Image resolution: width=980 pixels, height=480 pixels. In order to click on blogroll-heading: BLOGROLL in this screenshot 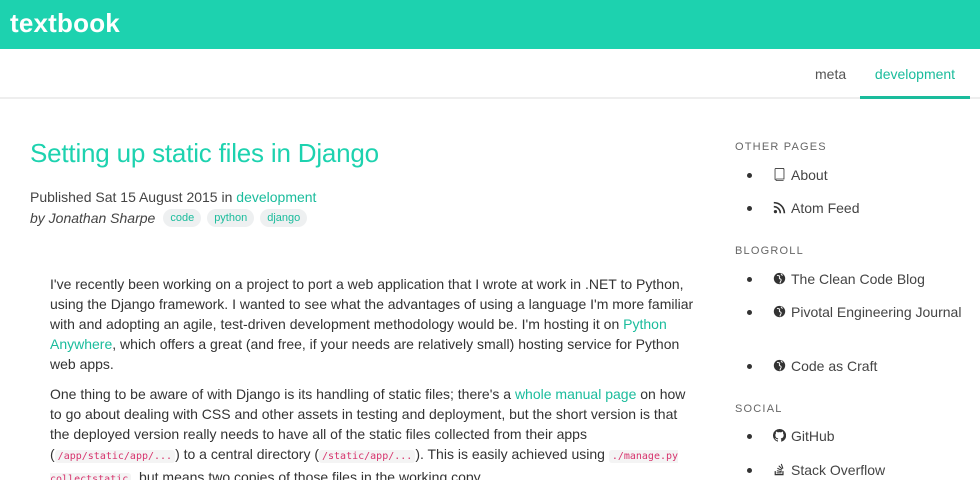, I will do `click(769, 251)`.